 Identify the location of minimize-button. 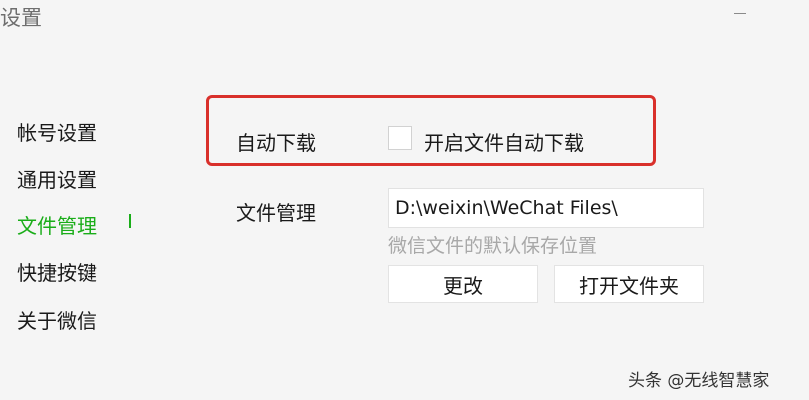
(740, 13).